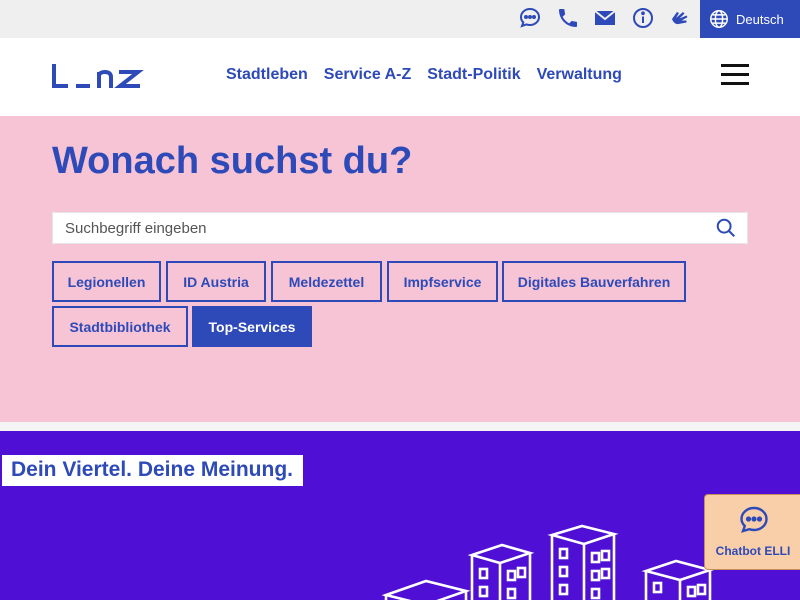 Image resolution: width=800 pixels, height=600 pixels. What do you see at coordinates (400, 19) in the screenshot?
I see `utility-bar: Deutsch` at bounding box center [400, 19].